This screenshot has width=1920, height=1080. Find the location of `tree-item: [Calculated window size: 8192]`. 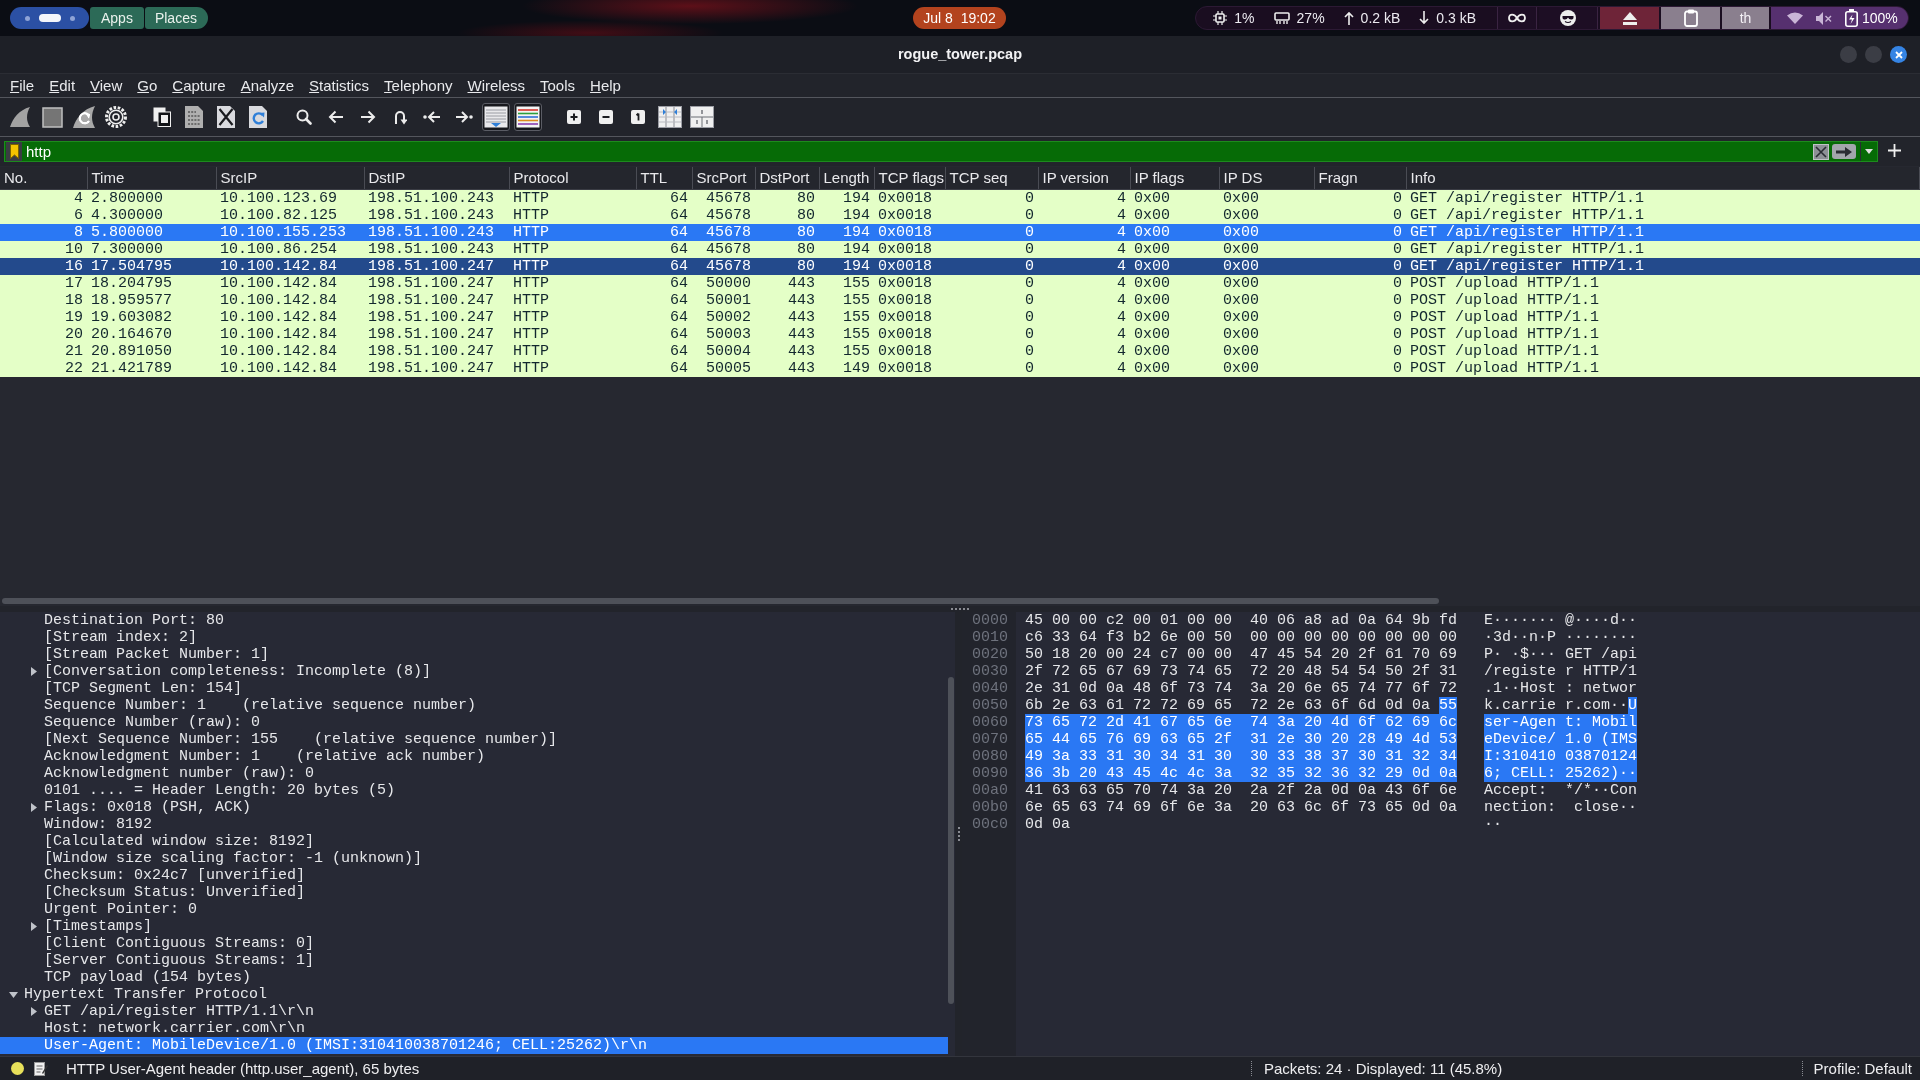

tree-item: [Calculated window size: 8192] is located at coordinates (474, 841).